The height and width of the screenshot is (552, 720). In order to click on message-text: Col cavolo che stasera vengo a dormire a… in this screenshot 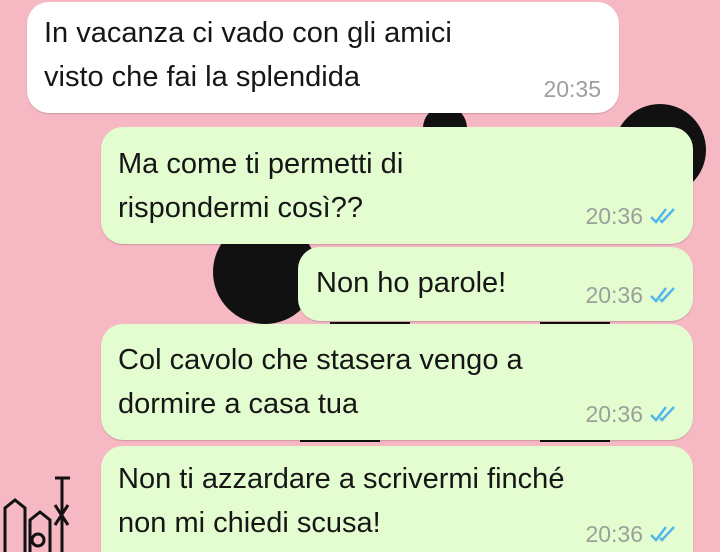, I will do `click(320, 382)`.